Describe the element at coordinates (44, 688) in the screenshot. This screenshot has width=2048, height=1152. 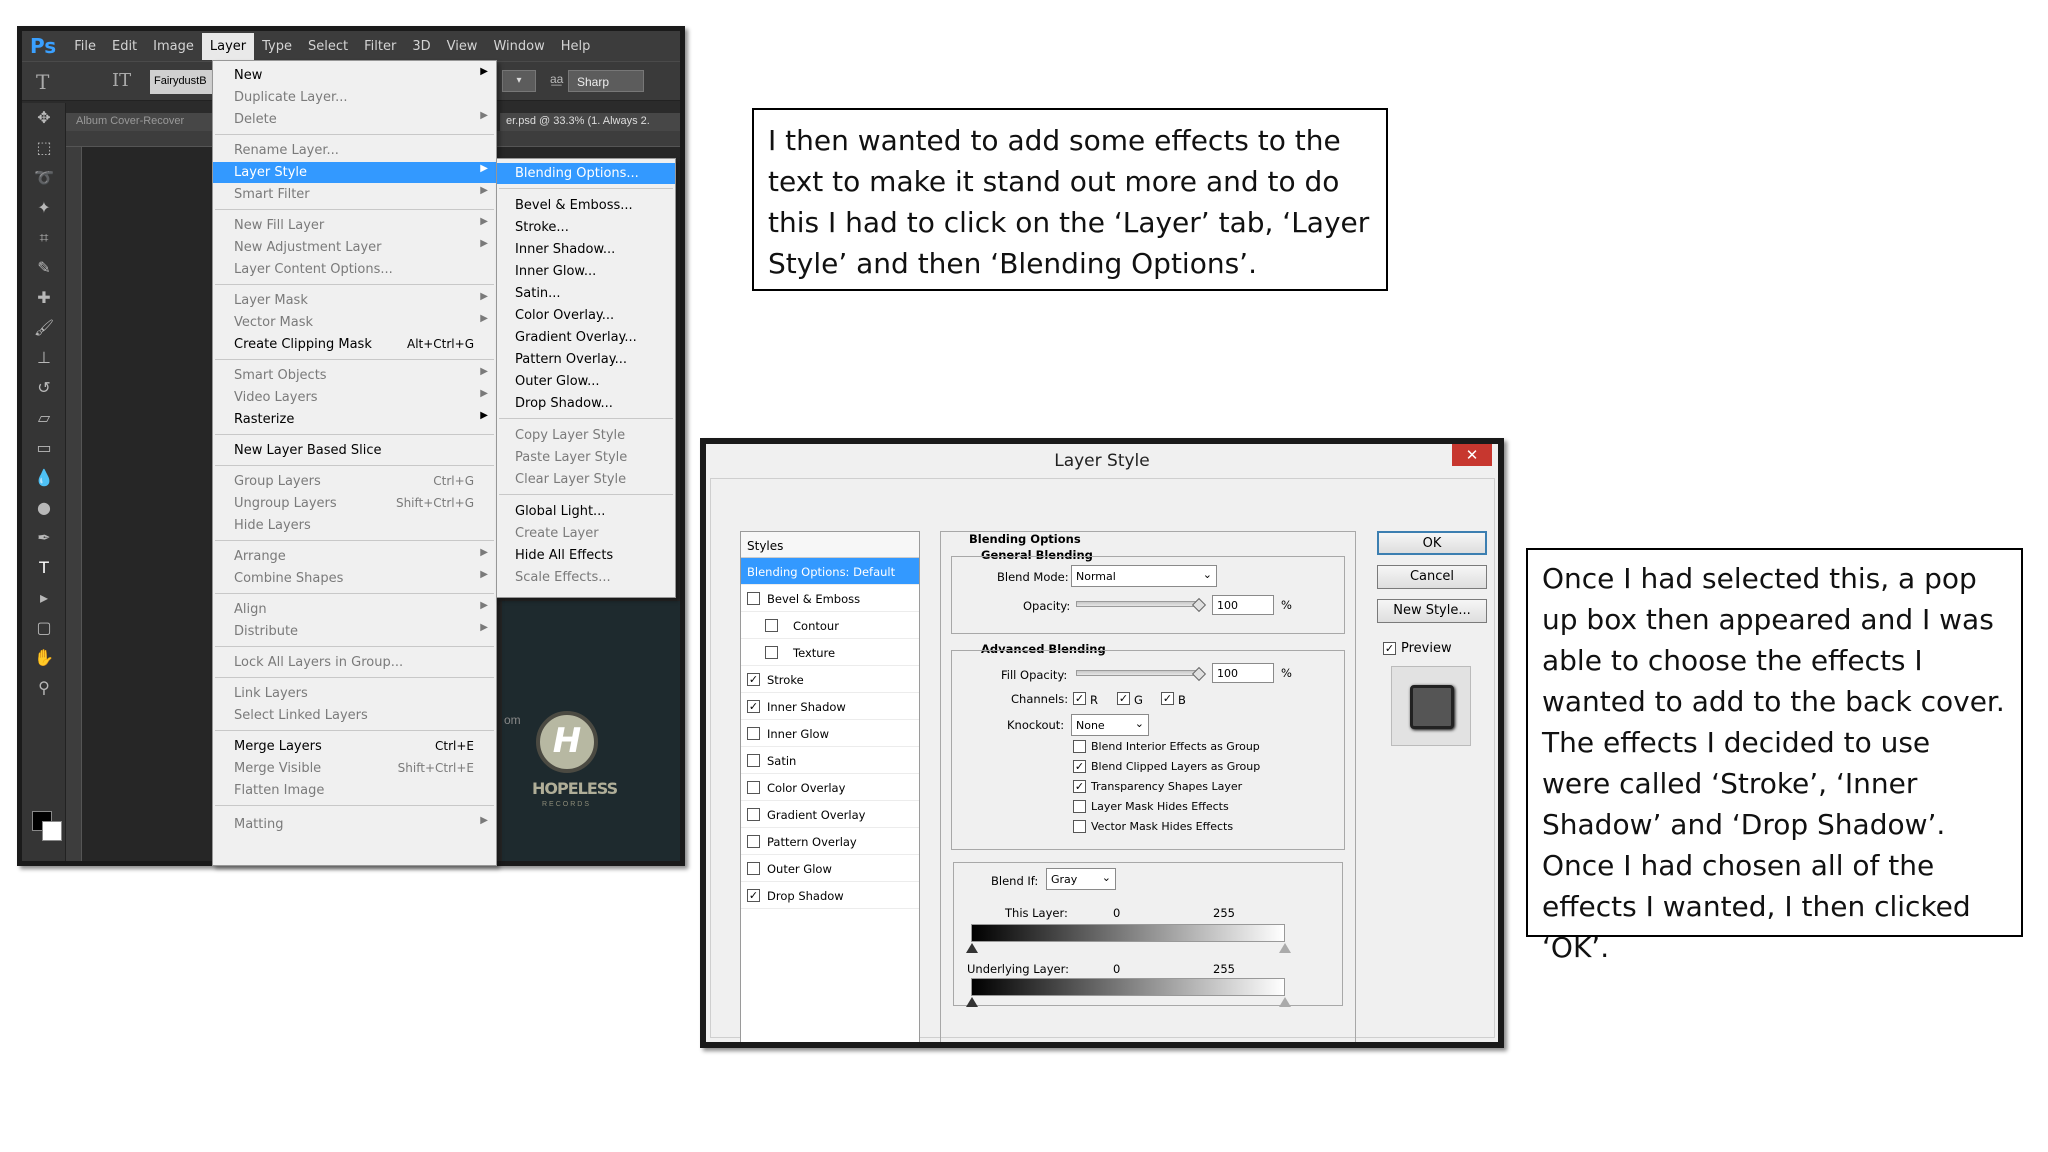
I see `zoom-tool-icon: ⚲` at that location.